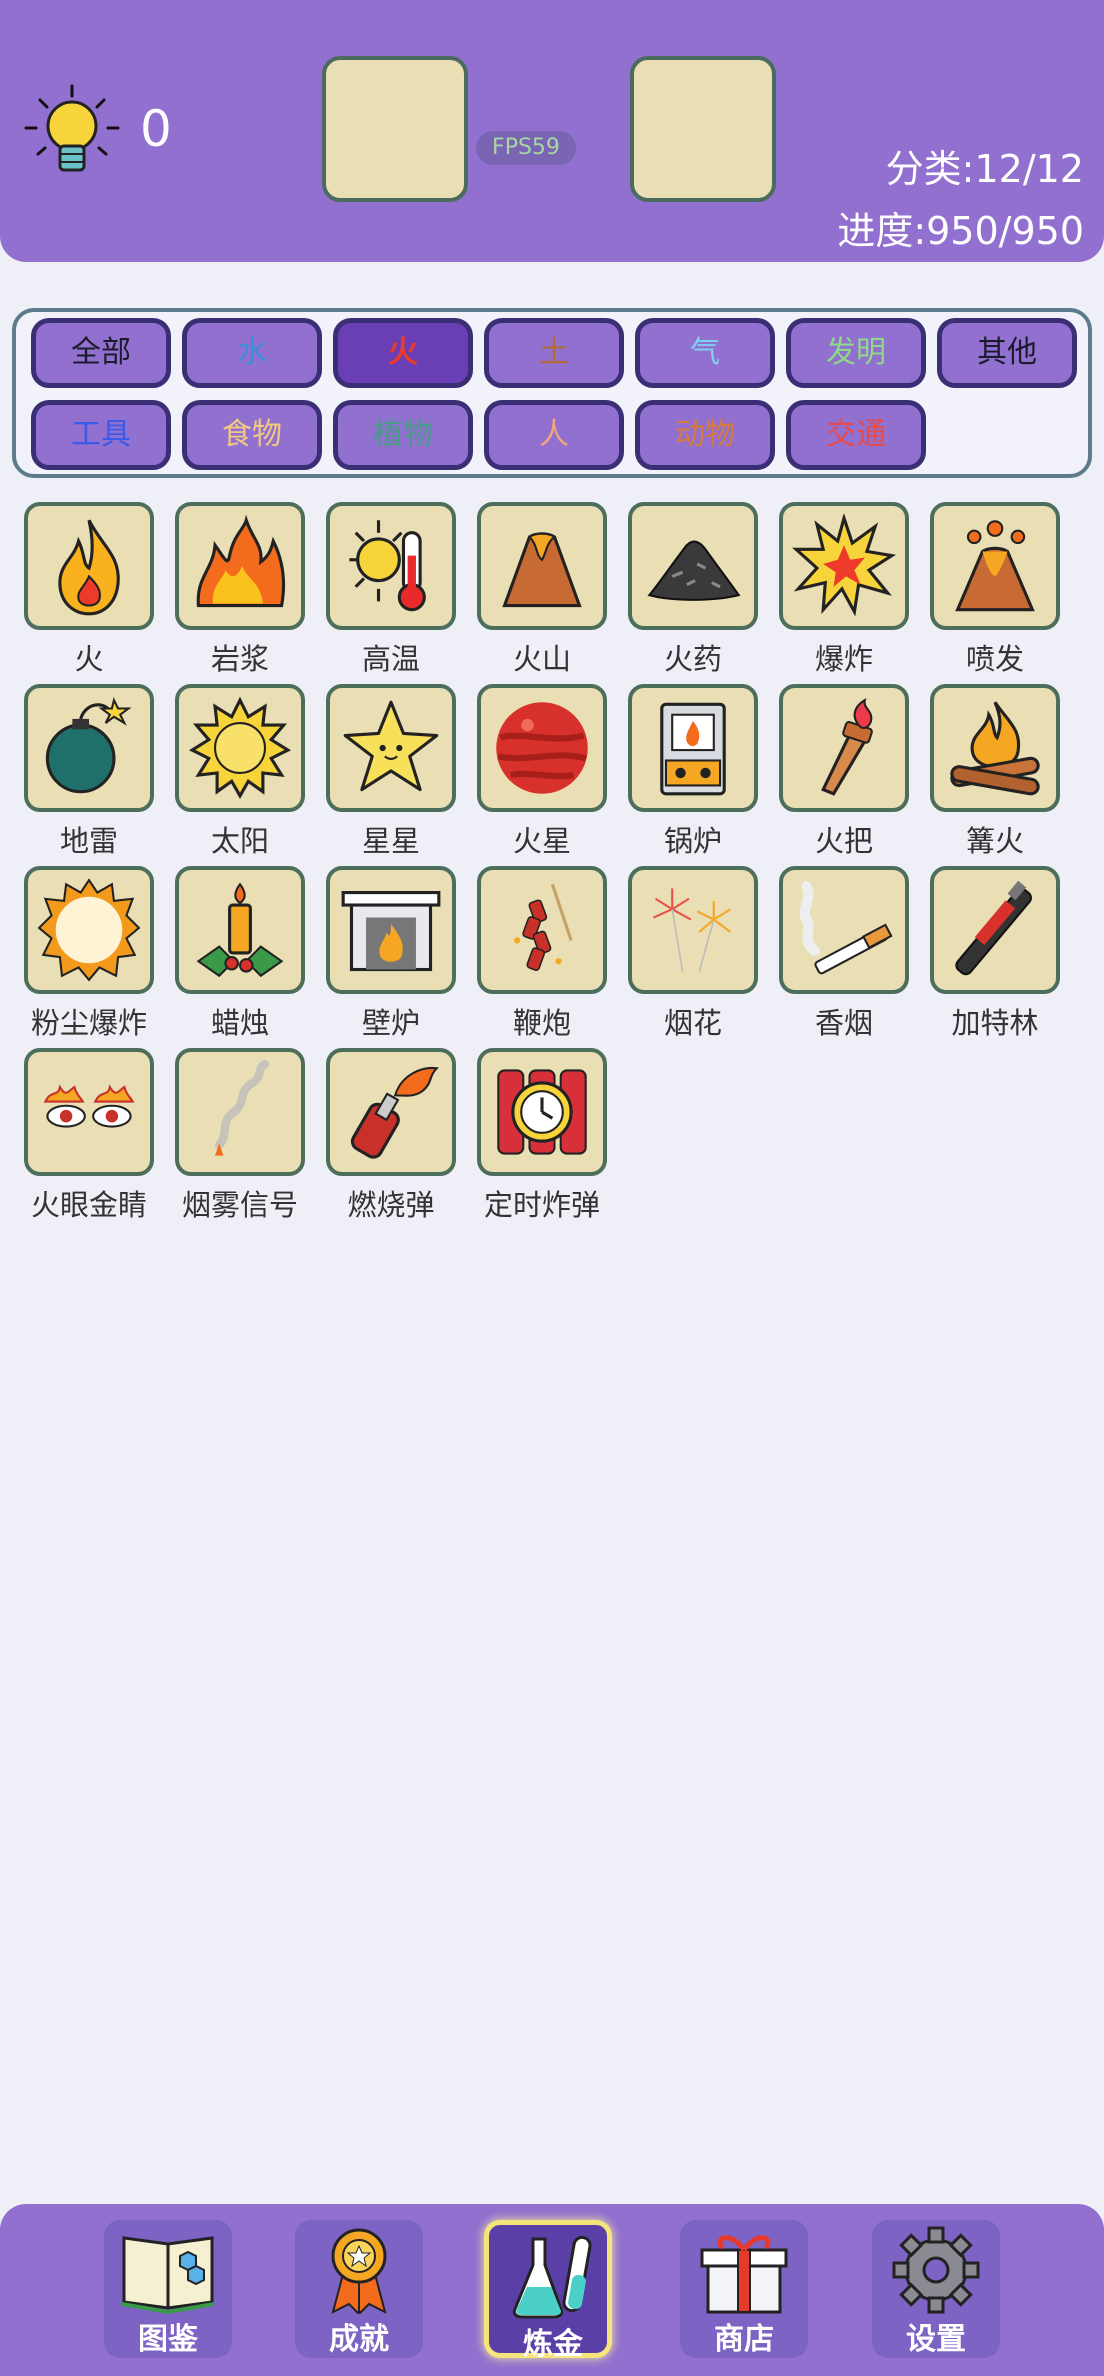 The height and width of the screenshot is (2376, 1104). I want to click on element-name: 太阳, so click(239, 841).